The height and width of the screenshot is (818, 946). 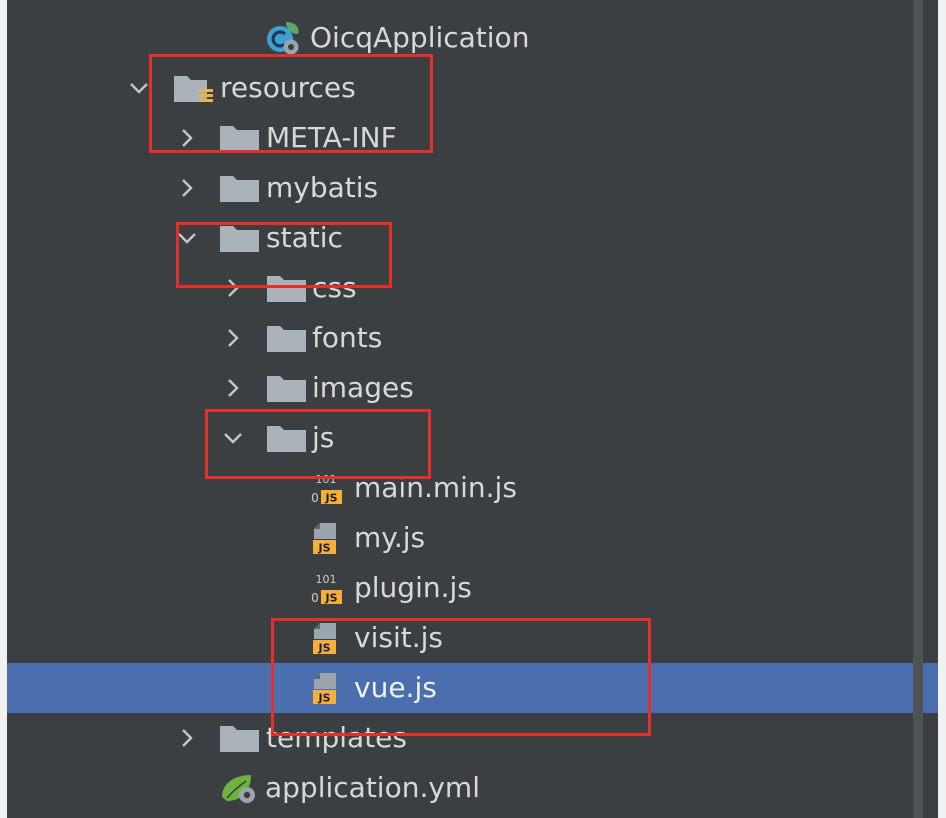 I want to click on tree-node-label: plugin.js, so click(x=413, y=587).